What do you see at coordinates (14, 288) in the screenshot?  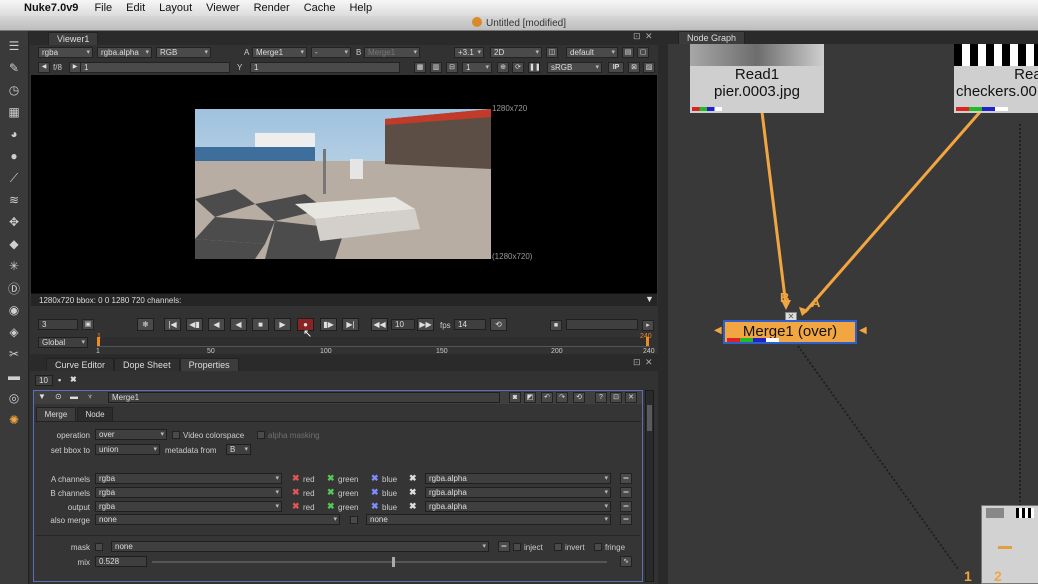 I see `deep-tools-icon: Ⓓ` at bounding box center [14, 288].